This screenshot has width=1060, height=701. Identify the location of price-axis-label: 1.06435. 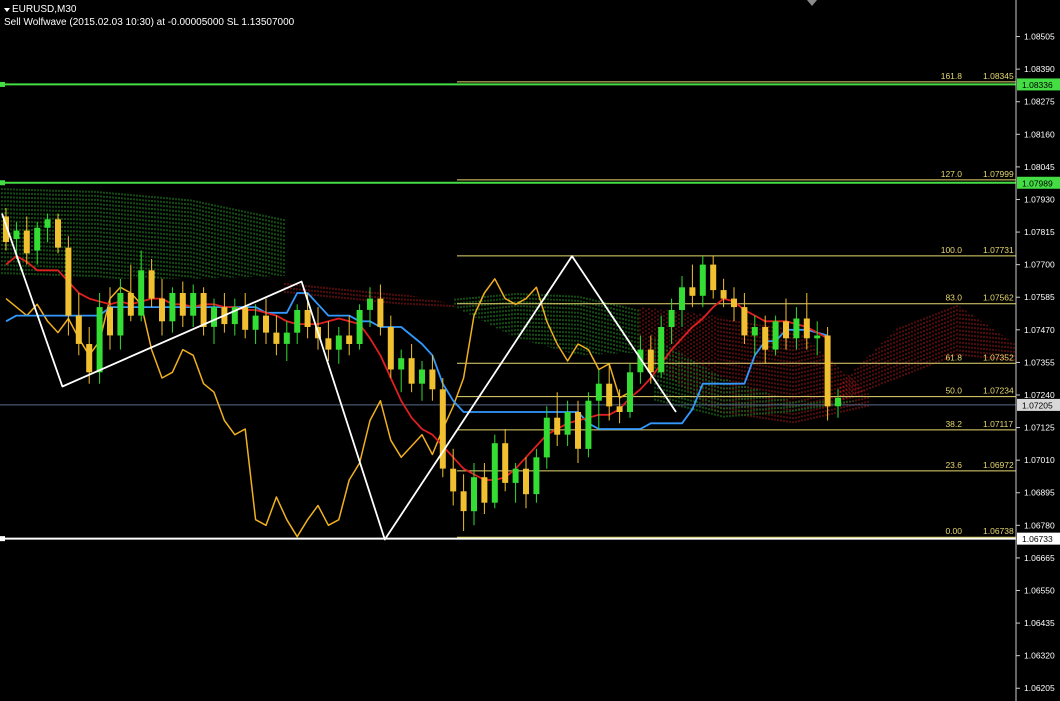
(1039, 623).